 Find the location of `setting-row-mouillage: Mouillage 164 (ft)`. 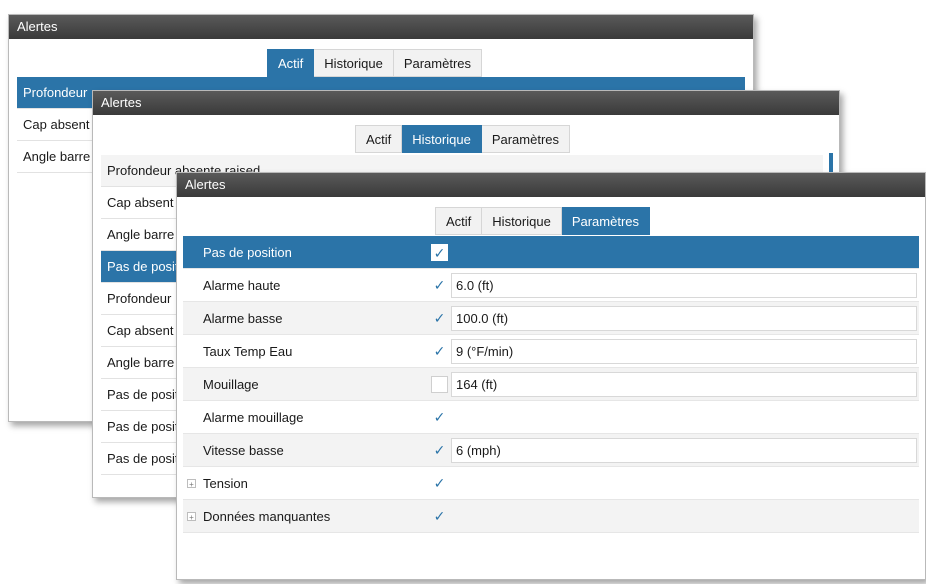

setting-row-mouillage: Mouillage 164 (ft) is located at coordinates (551, 384).